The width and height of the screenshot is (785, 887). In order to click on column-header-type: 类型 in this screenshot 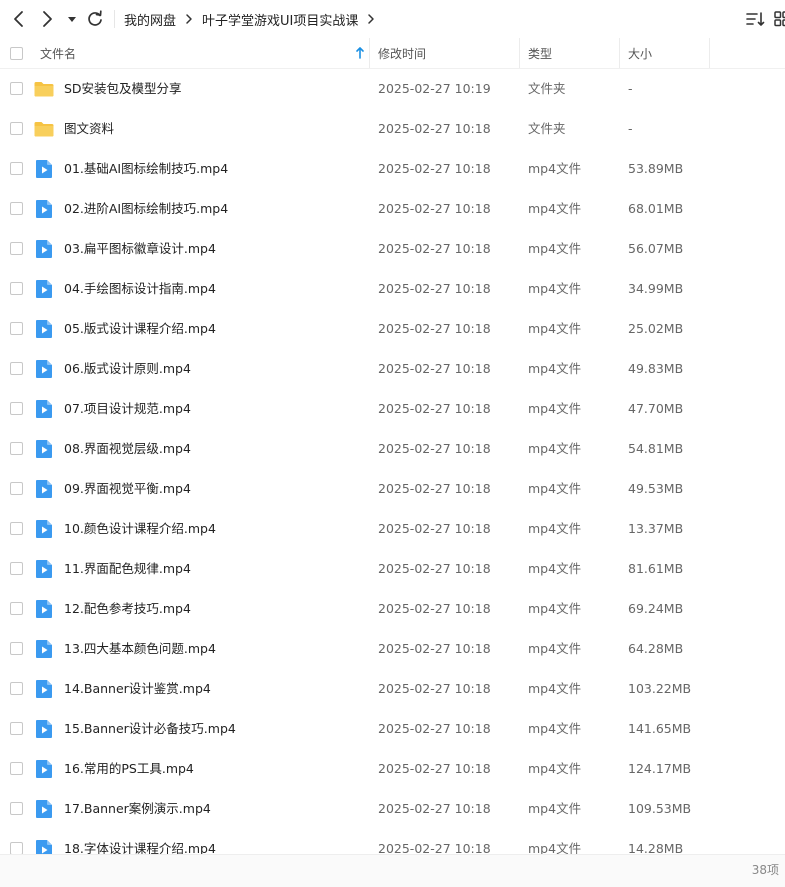, I will do `click(573, 53)`.